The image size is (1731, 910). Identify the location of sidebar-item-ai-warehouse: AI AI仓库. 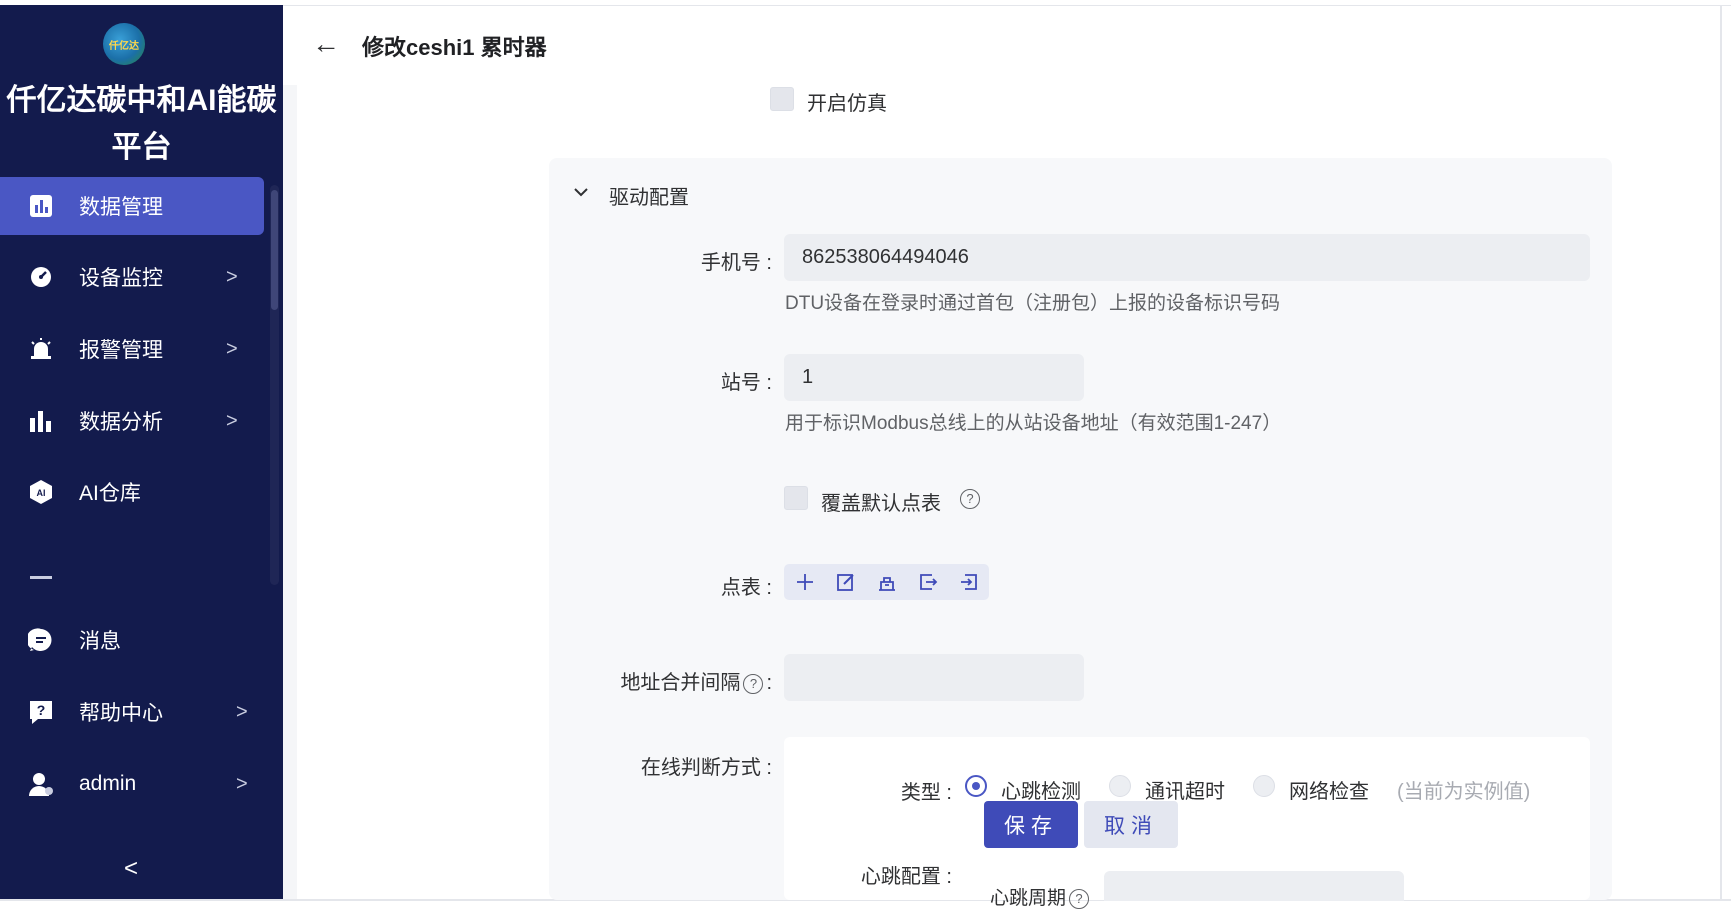
(132, 492).